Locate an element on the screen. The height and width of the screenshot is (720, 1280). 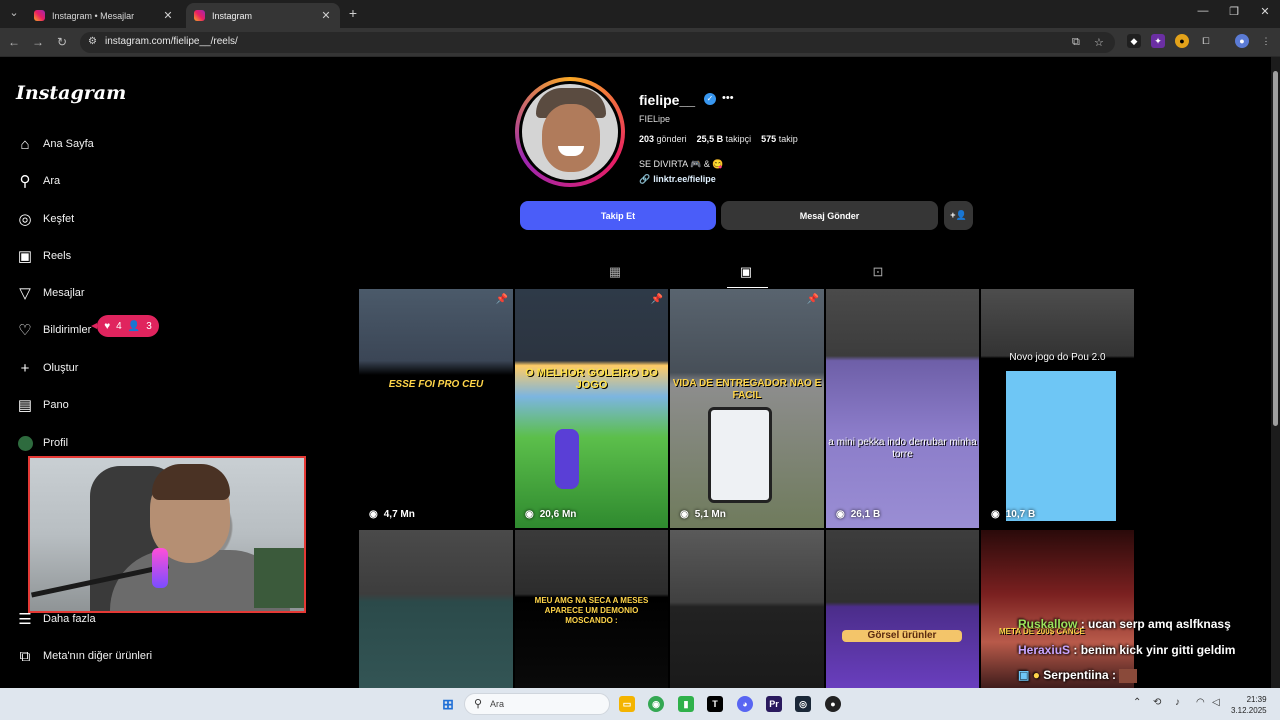
chat-badge-icon: ● is located at coordinates (1036, 675).